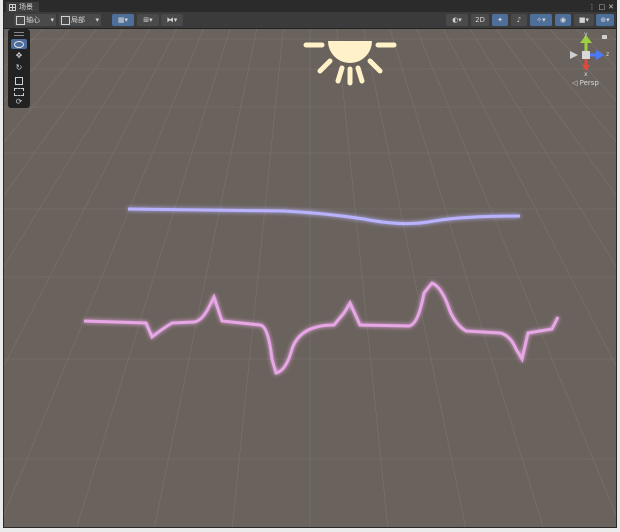 This screenshot has width=620, height=532. What do you see at coordinates (586, 34) in the screenshot?
I see `axis-y-label: y` at bounding box center [586, 34].